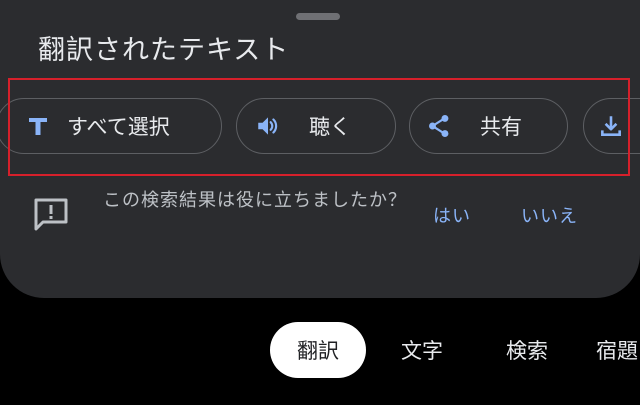  I want to click on feedback-no-link: いいえ, so click(549, 215).